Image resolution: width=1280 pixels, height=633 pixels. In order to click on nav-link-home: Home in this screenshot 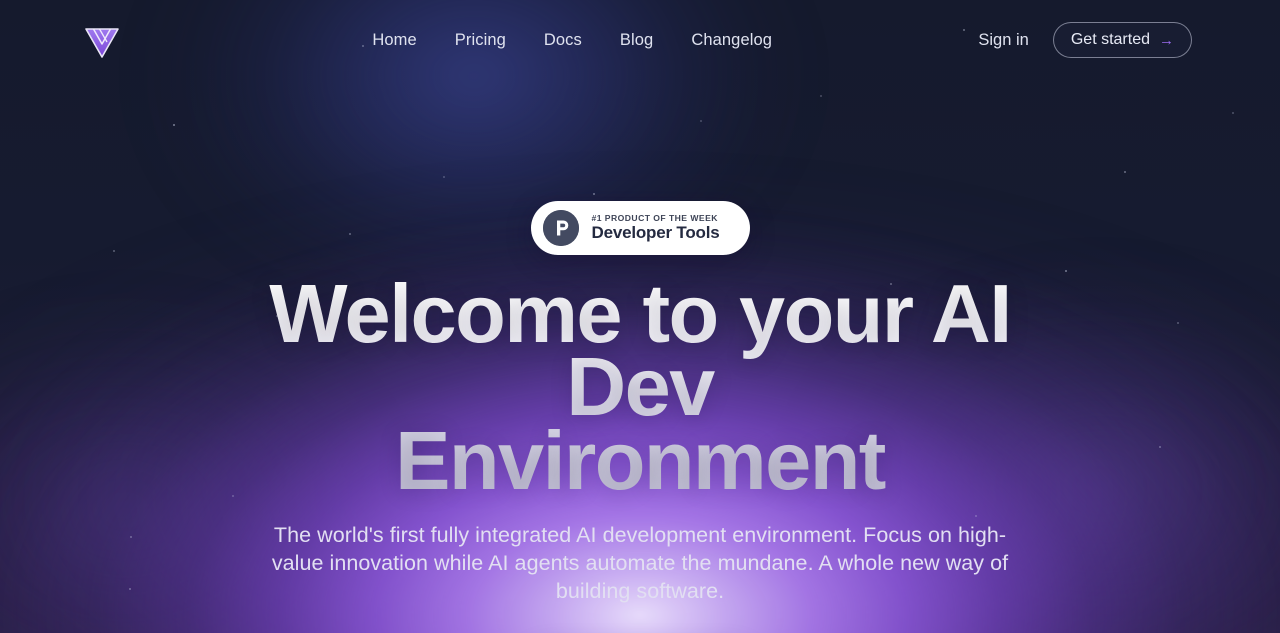, I will do `click(394, 40)`.